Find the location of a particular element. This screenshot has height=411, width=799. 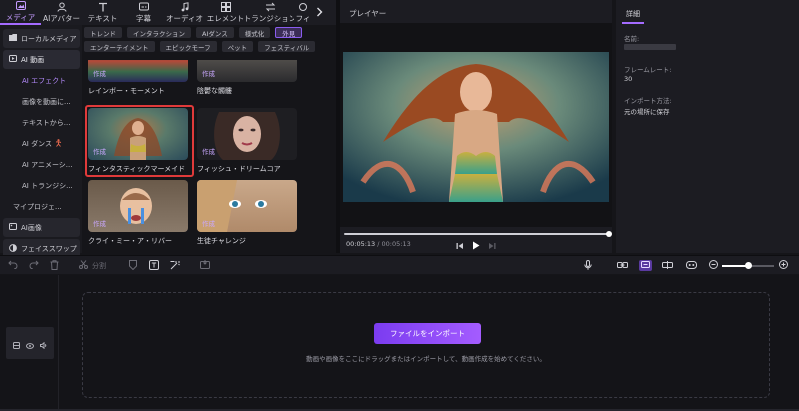

tab-ai-avatar-label: AIアバター is located at coordinates (61, 18).